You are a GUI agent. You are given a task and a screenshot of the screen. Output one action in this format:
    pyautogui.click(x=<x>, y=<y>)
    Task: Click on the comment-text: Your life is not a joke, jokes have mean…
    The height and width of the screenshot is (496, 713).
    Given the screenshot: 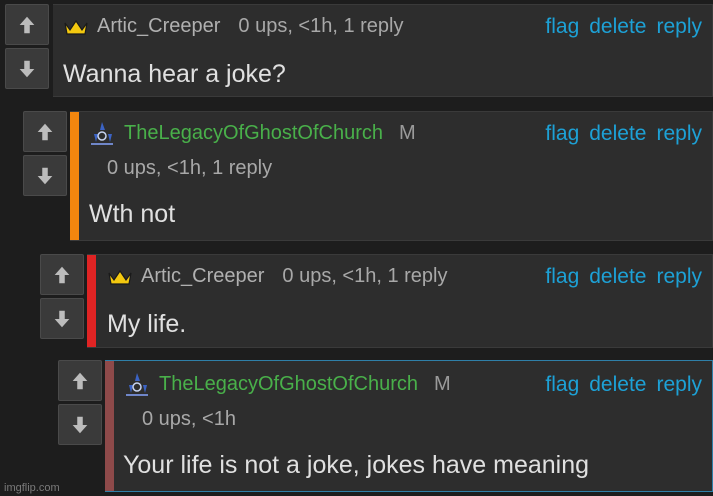 What is the action you would take?
    pyautogui.click(x=356, y=465)
    